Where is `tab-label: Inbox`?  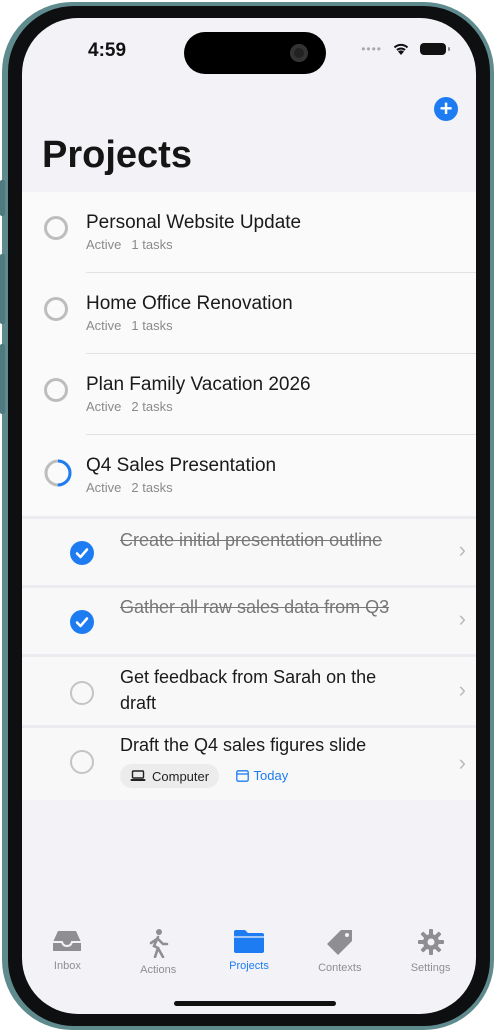 tab-label: Inbox is located at coordinates (67, 966).